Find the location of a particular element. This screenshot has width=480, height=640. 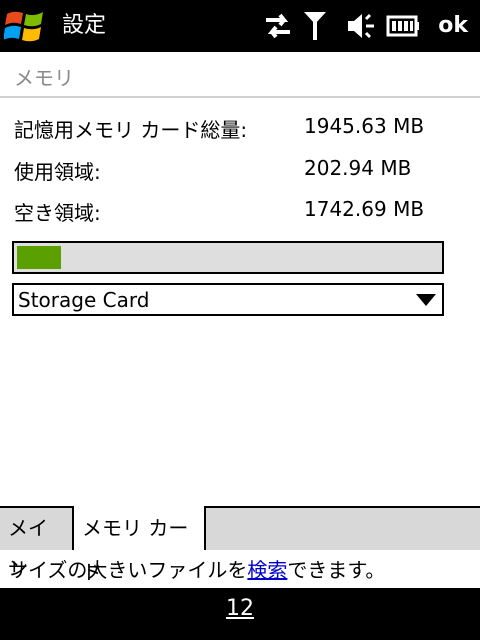

sync-arrows-icon is located at coordinates (278, 26).